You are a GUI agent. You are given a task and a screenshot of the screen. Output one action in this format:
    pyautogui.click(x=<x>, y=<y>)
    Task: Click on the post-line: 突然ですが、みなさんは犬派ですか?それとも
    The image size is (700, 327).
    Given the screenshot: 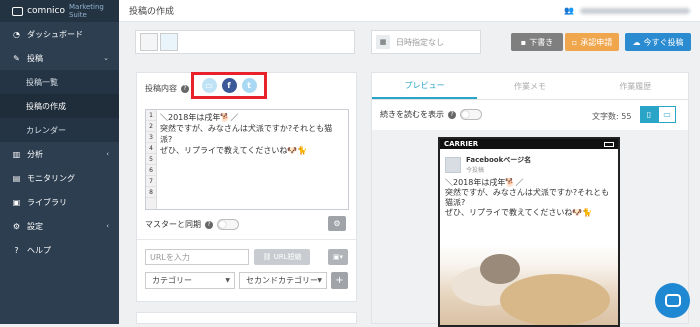 What is the action you would take?
    pyautogui.click(x=527, y=192)
    